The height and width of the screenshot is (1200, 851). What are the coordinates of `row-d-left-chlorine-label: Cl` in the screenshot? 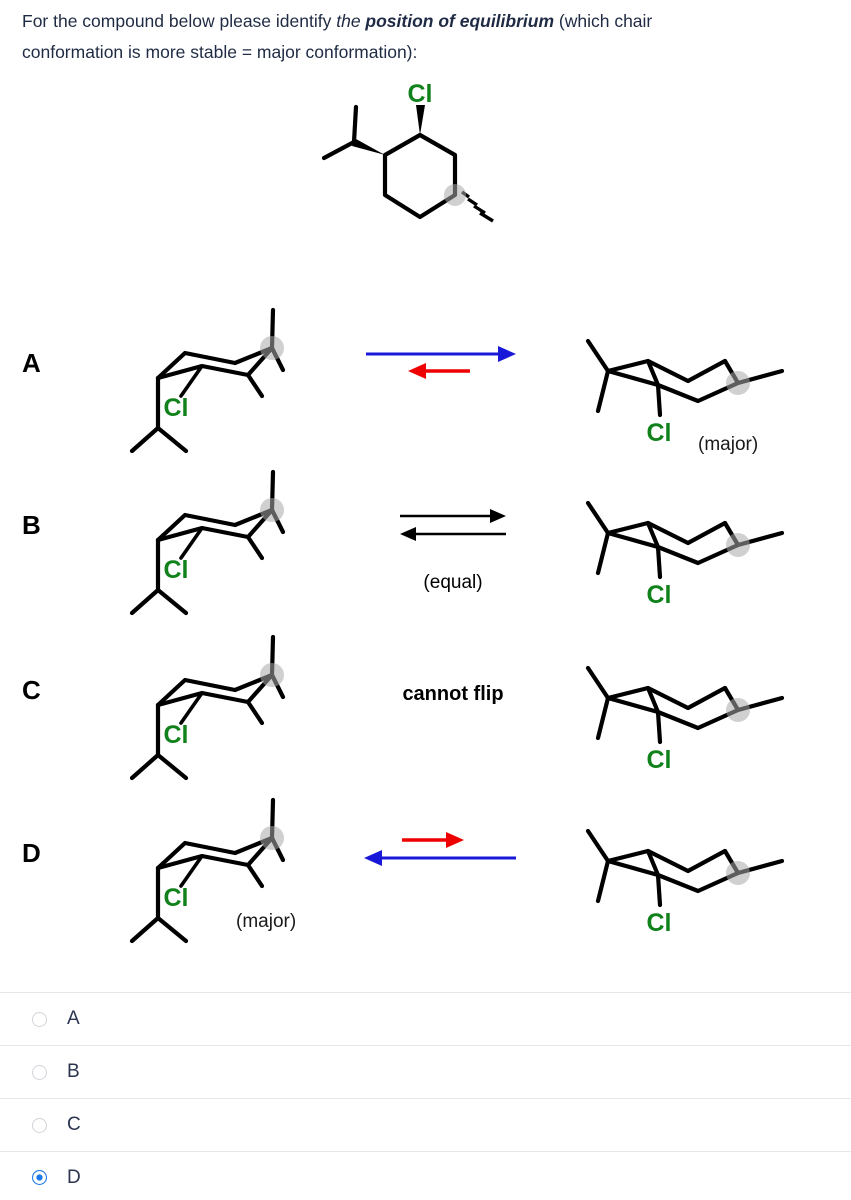 It's located at (176, 898).